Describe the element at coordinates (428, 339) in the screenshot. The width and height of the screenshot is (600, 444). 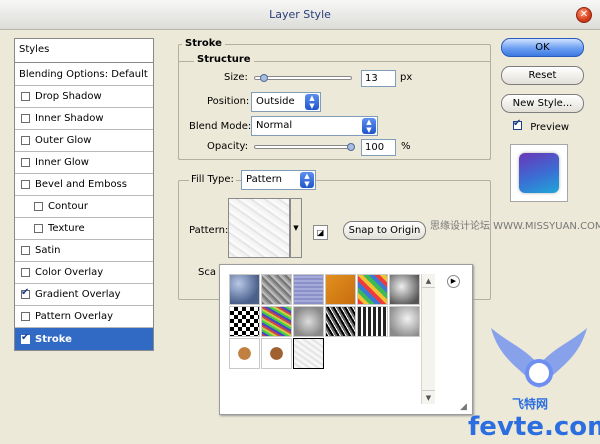
I see `popup-scrollbar: ▲ ▼` at that location.